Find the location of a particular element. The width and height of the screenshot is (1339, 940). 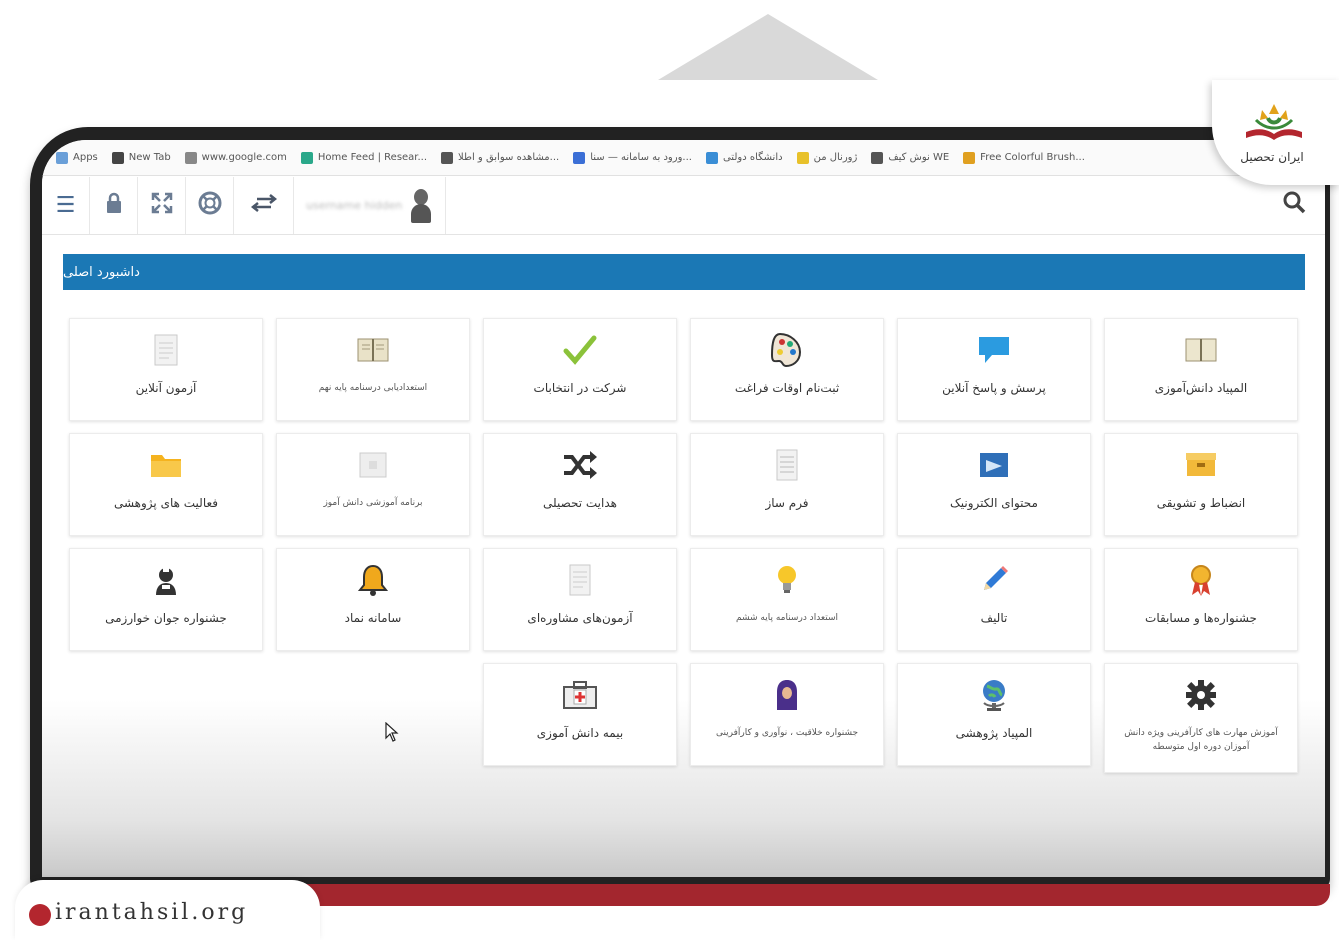

user-menu: username hidden is located at coordinates (370, 205).